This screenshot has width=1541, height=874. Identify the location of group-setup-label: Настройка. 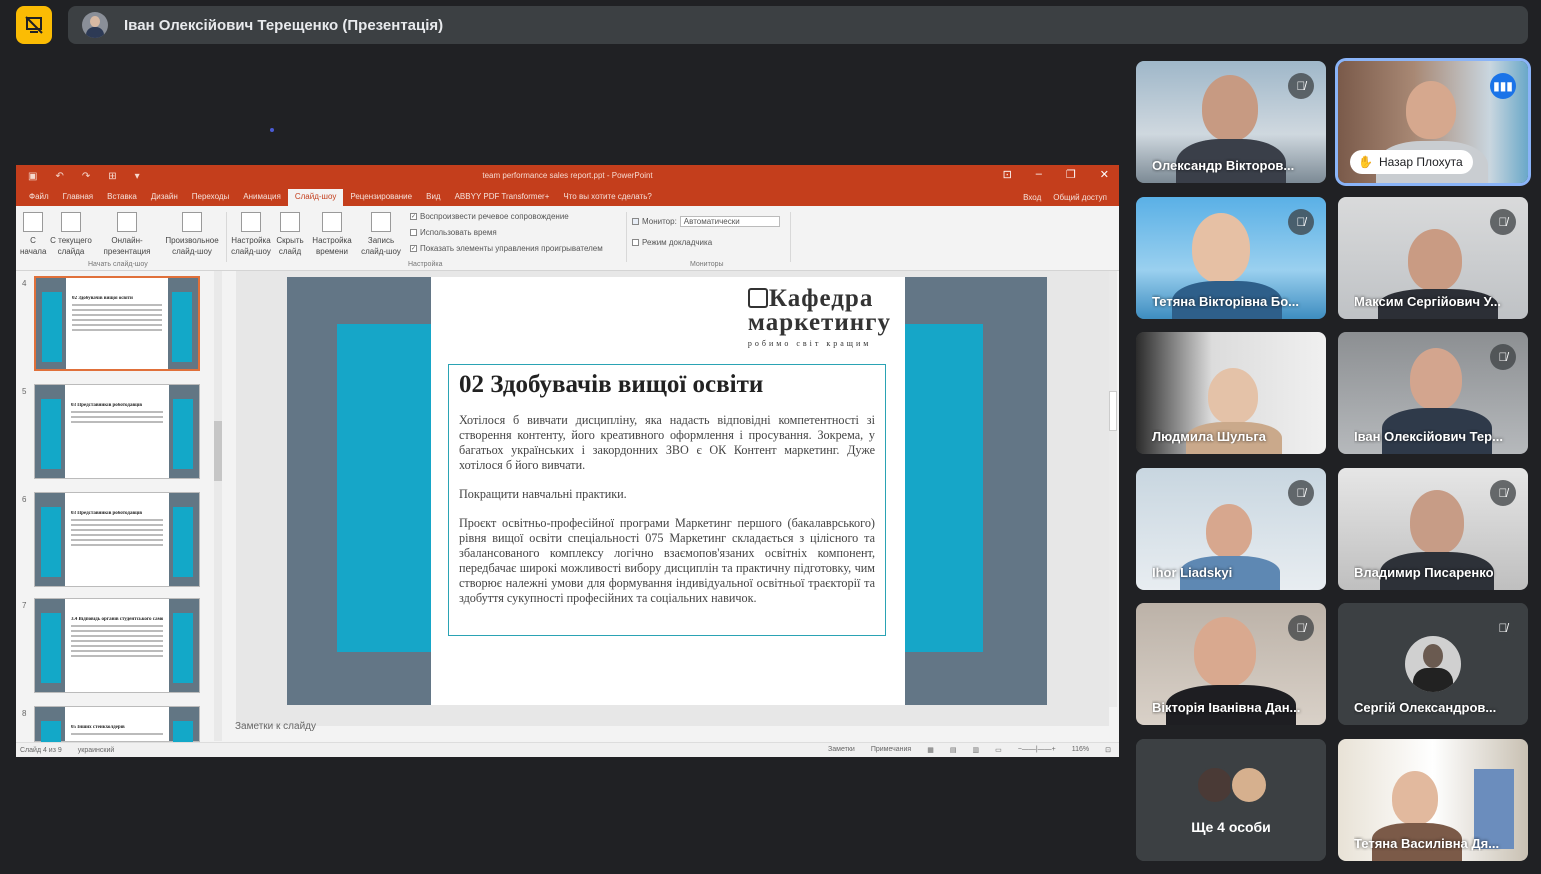
(425, 264).